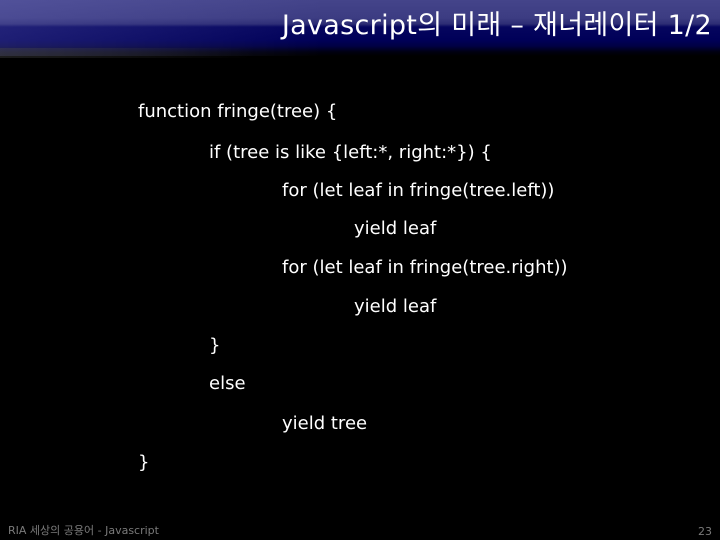 This screenshot has height=540, width=720. What do you see at coordinates (425, 267) in the screenshot?
I see `code-line: for (let leaf in fringe(tree.right))` at bounding box center [425, 267].